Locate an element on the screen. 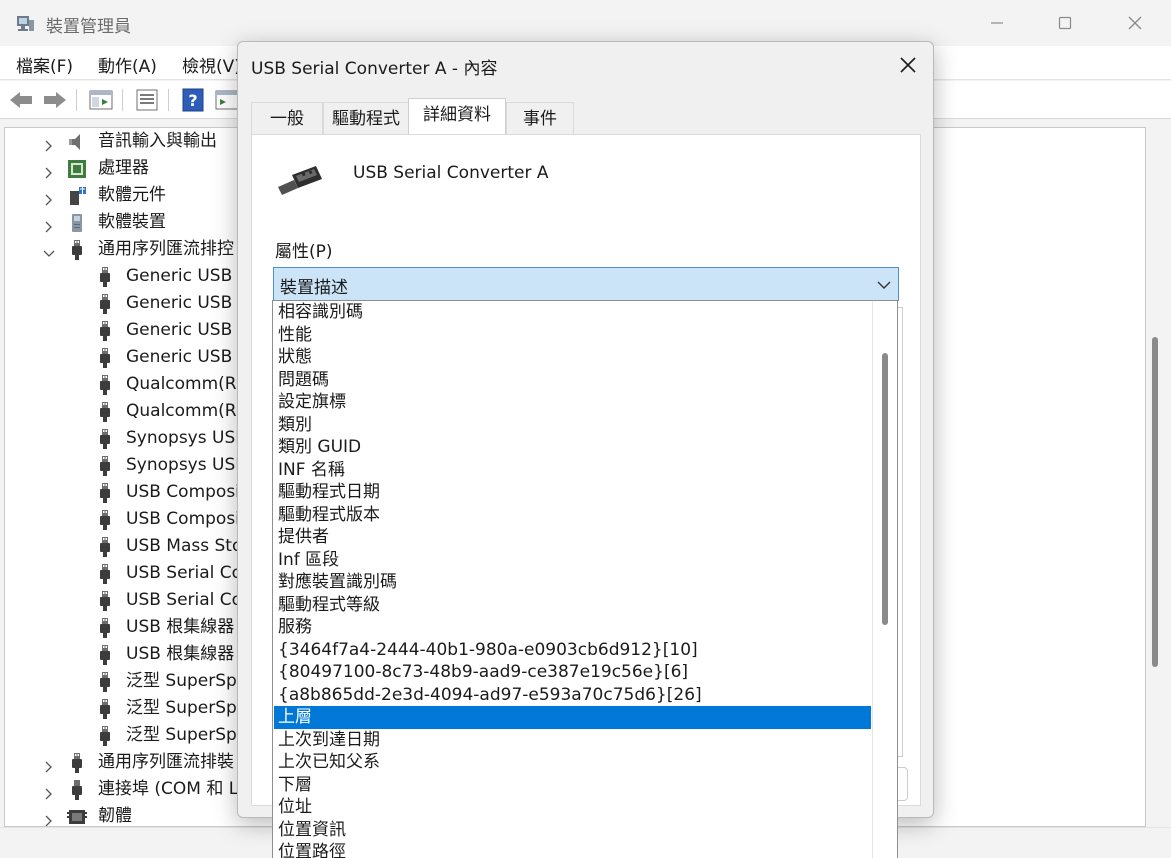  dropdown-scrollbar is located at coordinates (884, 579).